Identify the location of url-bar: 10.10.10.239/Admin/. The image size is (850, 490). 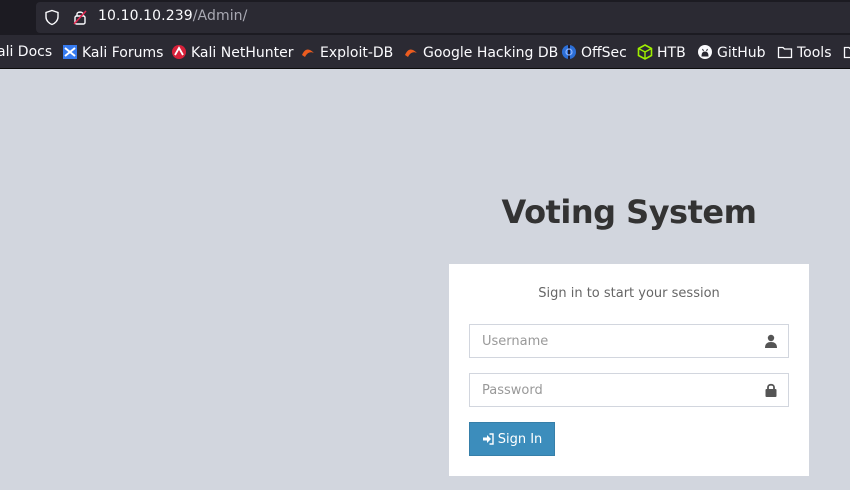
(443, 17).